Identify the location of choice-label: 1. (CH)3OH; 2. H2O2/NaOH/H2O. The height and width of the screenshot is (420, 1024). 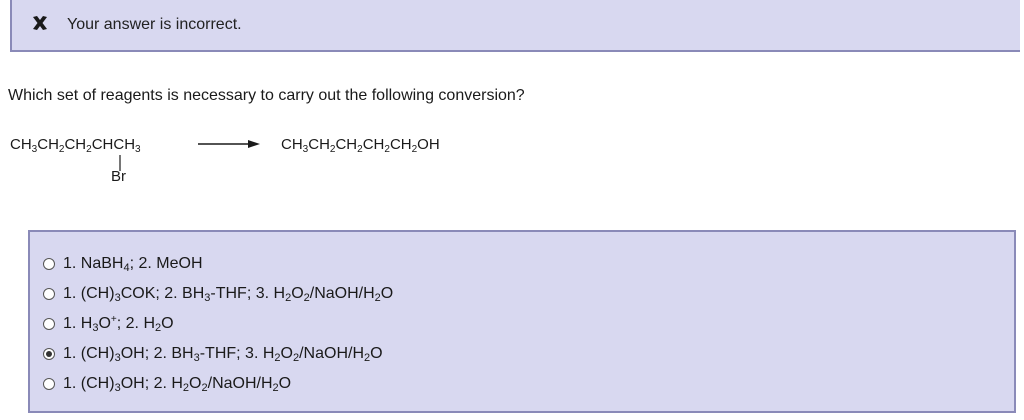
(177, 384).